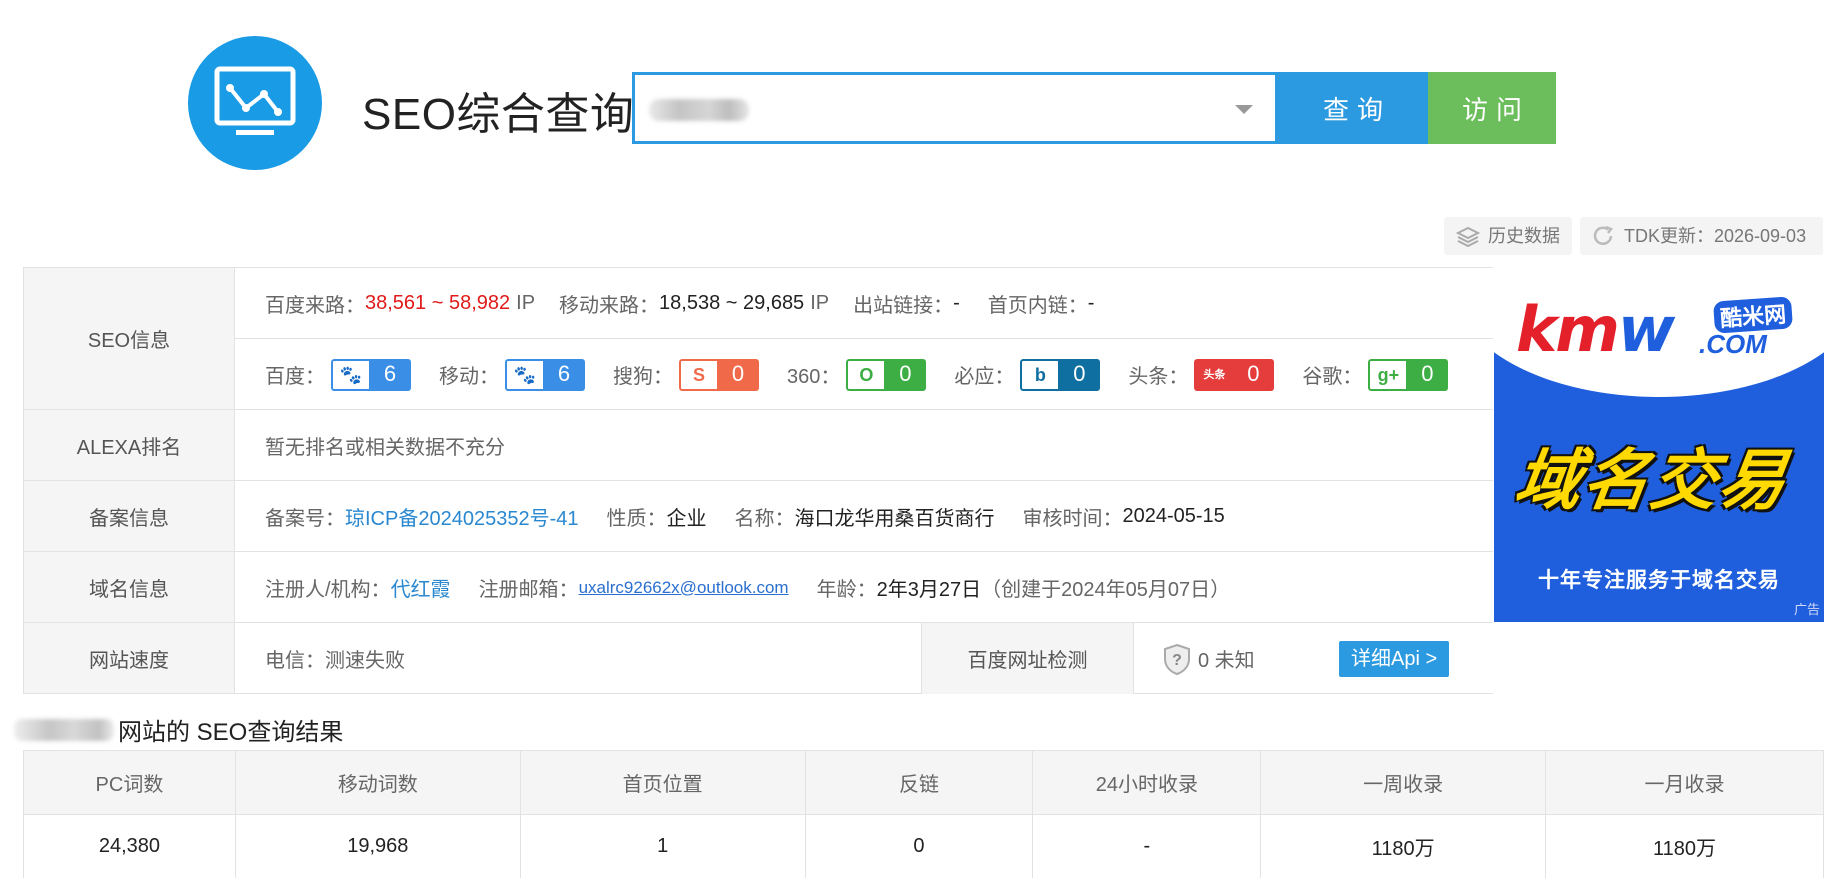 The width and height of the screenshot is (1827, 878). I want to click on table-cell: -, so click(1147, 846).